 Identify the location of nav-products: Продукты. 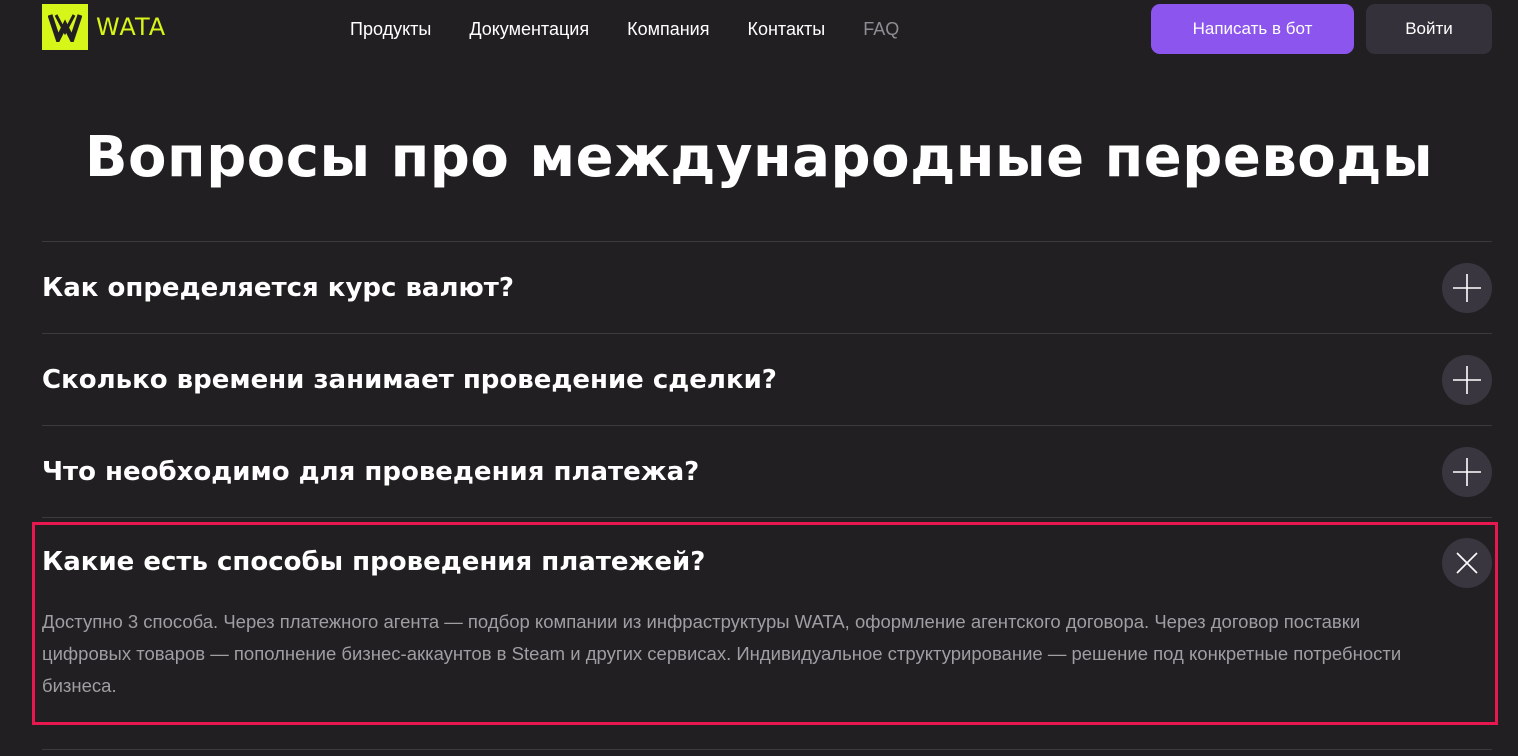
(390, 29).